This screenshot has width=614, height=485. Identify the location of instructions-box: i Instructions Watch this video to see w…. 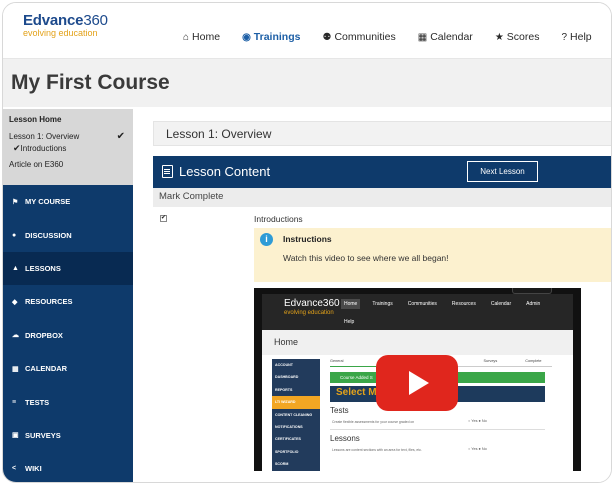
(432, 255).